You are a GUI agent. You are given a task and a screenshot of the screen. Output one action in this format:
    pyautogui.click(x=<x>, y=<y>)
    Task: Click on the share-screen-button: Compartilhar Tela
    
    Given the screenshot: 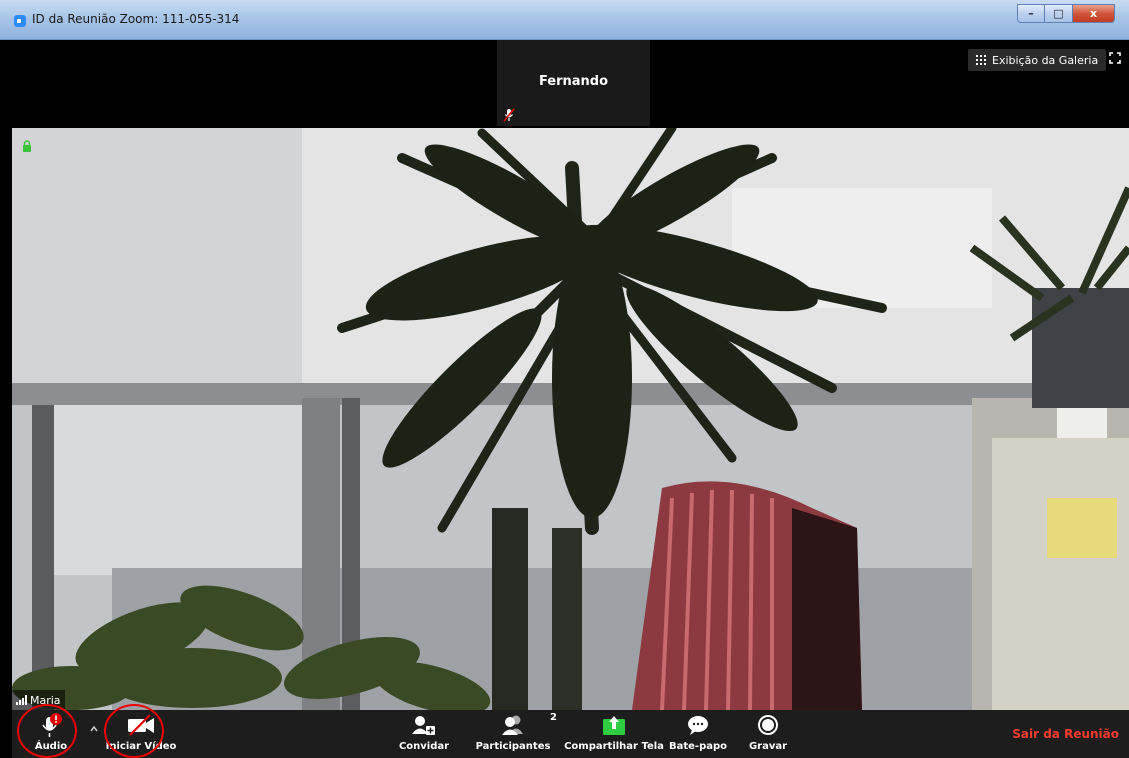 What is the action you would take?
    pyautogui.click(x=614, y=734)
    